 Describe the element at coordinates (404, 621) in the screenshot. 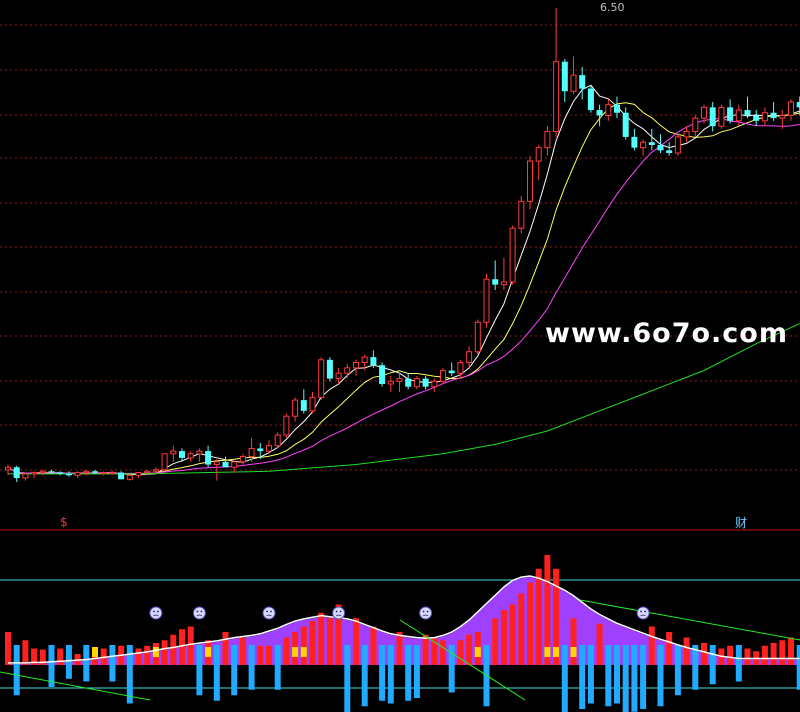

I see `indicator-area` at that location.